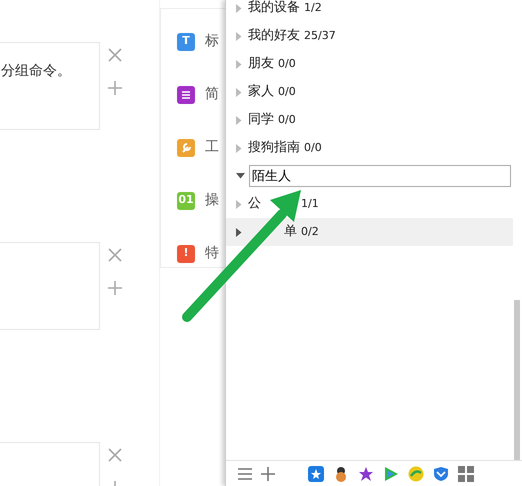 The image size is (522, 486). What do you see at coordinates (341, 474) in the screenshot?
I see `figure-app-icon` at bounding box center [341, 474].